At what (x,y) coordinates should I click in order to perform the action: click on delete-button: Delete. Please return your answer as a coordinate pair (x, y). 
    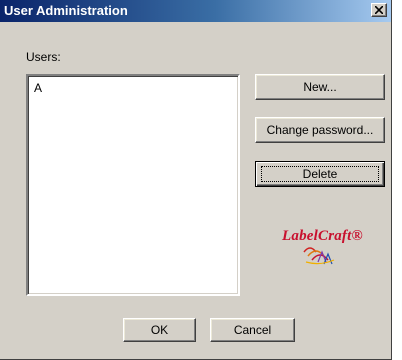
    Looking at the image, I should click on (320, 174).